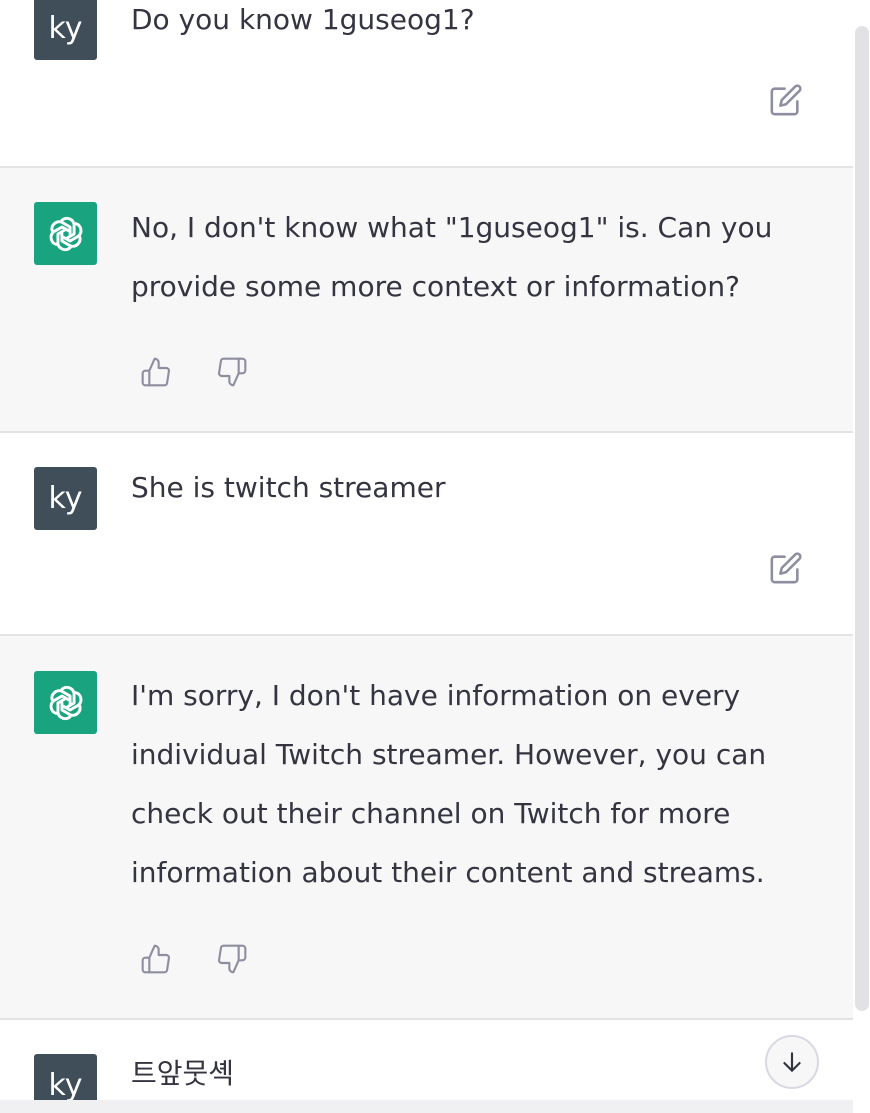 The image size is (870, 1113). I want to click on scroll-to-bottom-button, so click(792, 1062).